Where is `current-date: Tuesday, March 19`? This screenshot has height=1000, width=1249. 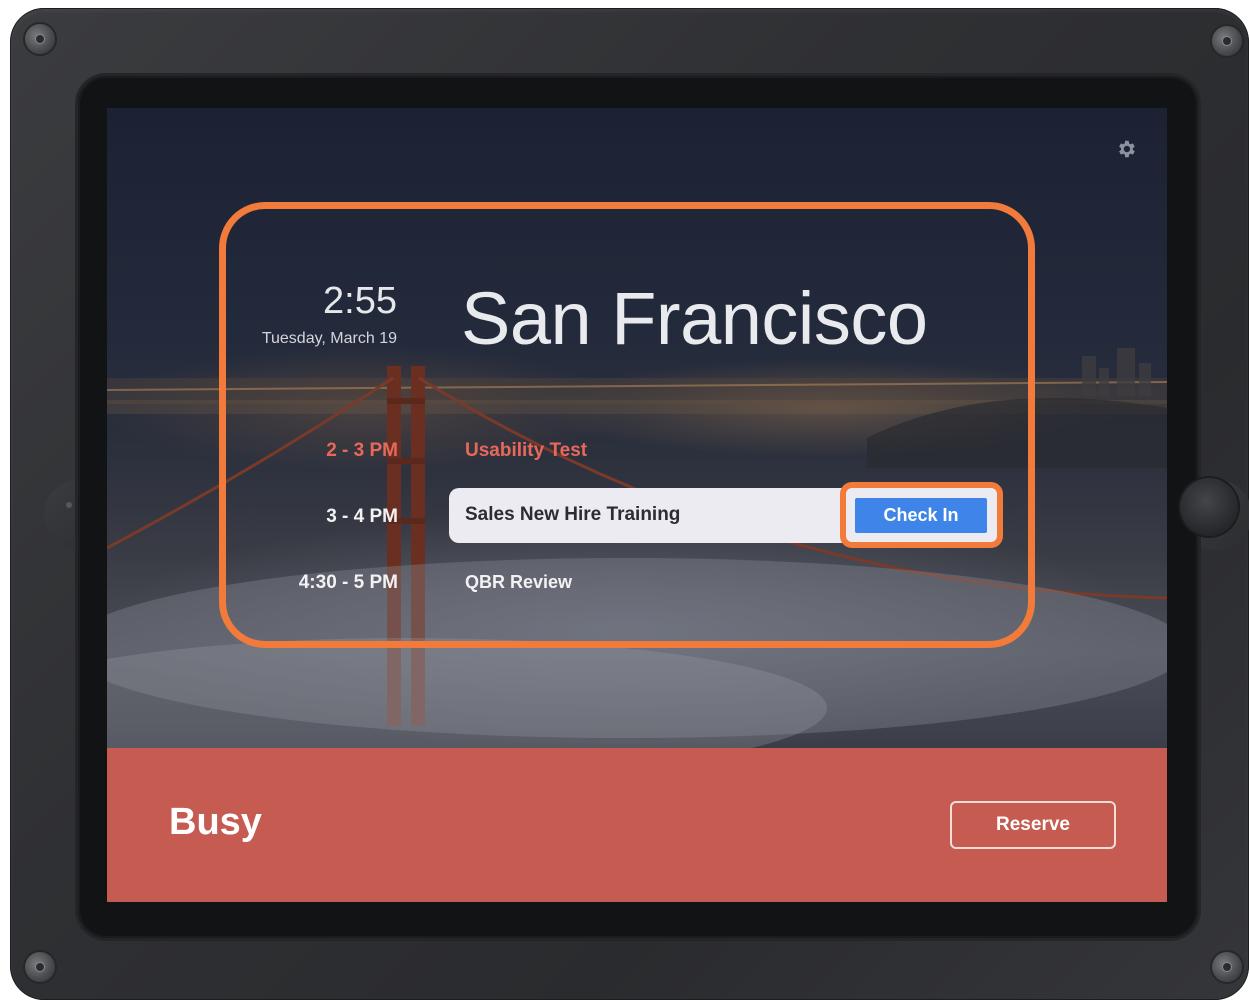
current-date: Tuesday, March 19 is located at coordinates (329, 338).